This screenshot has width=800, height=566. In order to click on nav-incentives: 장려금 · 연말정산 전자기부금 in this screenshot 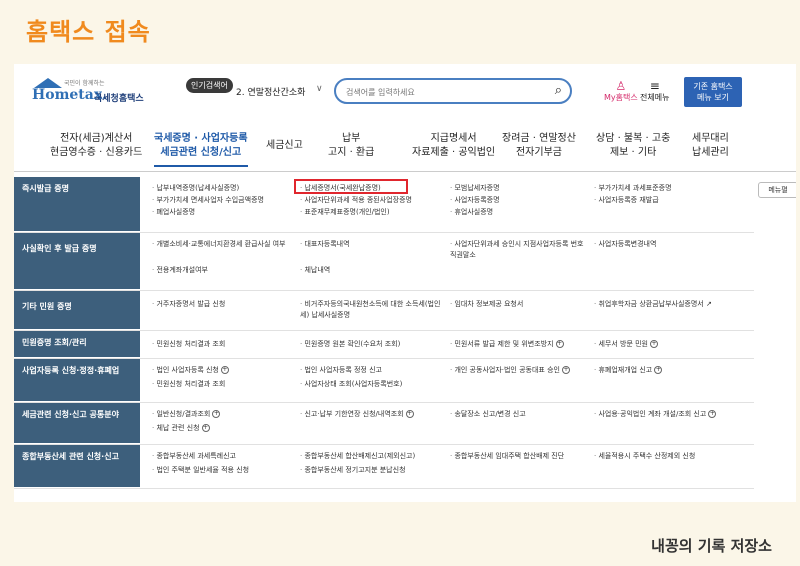, I will do `click(539, 146)`.